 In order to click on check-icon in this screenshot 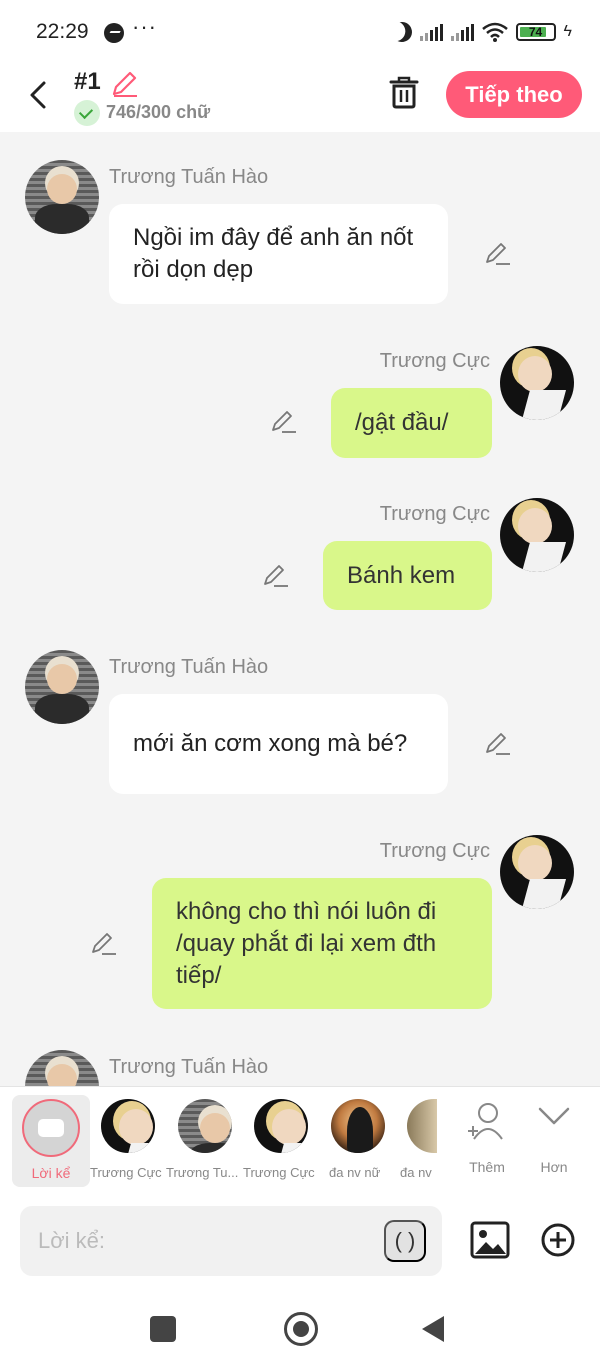, I will do `click(87, 113)`.